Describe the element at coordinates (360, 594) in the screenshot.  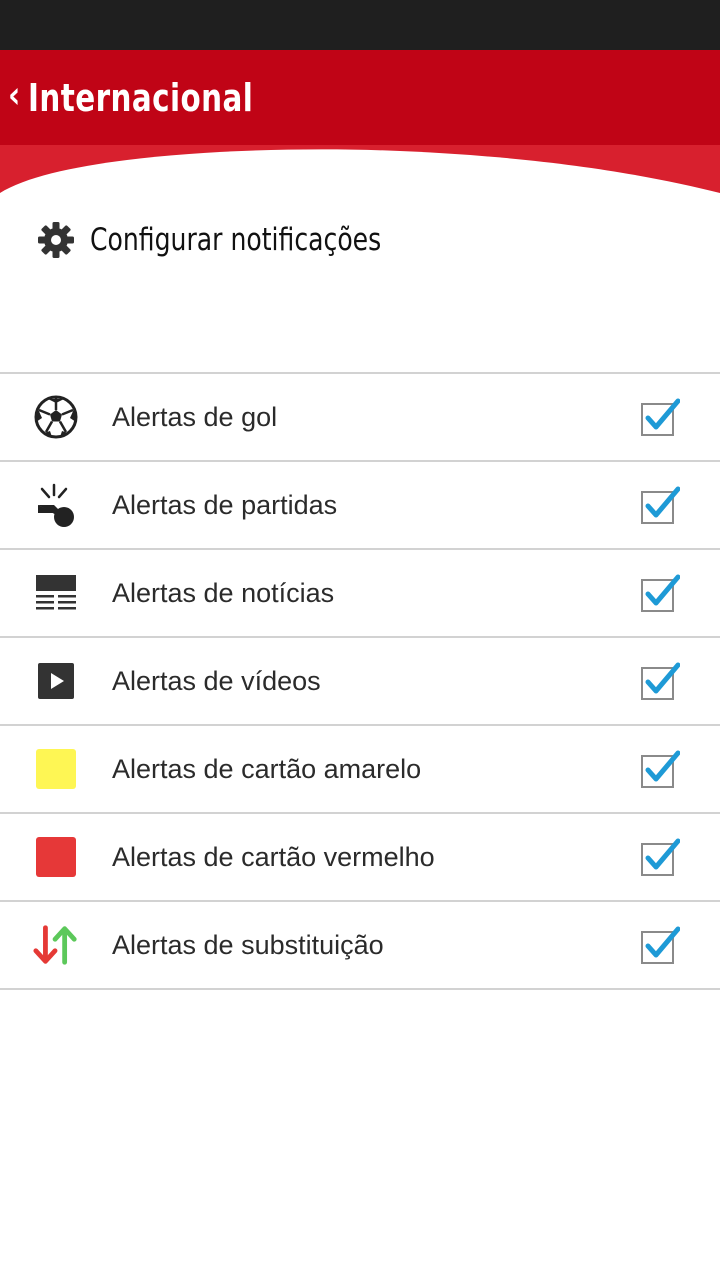
I see `alert-row-noticias: Alertas de notícias` at that location.